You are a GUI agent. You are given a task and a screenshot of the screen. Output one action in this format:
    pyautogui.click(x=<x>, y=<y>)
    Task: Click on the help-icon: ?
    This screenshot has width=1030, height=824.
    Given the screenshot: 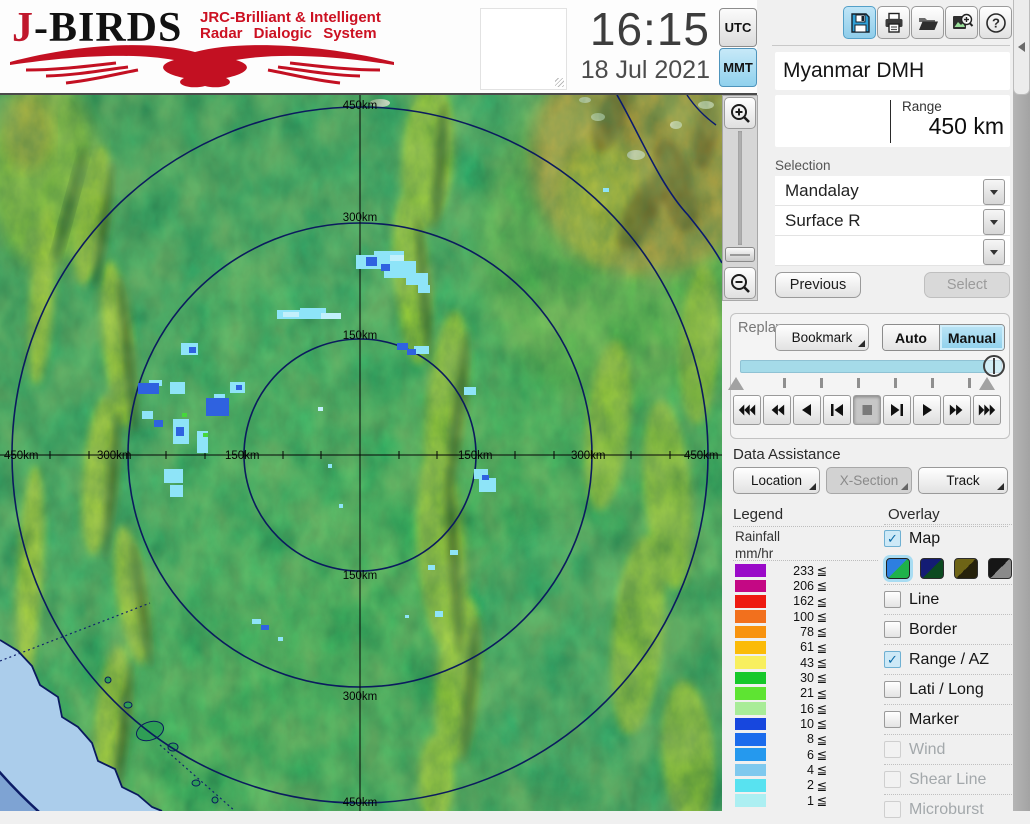 What is the action you would take?
    pyautogui.click(x=995, y=22)
    